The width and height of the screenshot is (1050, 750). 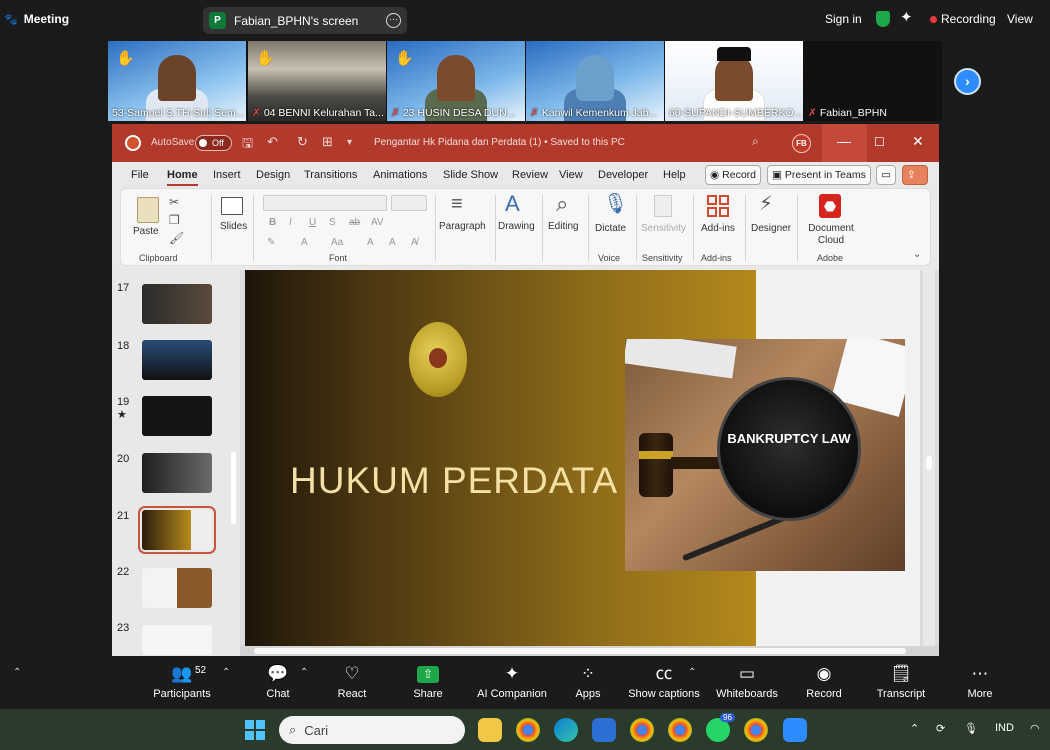 What do you see at coordinates (273, 175) in the screenshot?
I see `tab-design: Design` at bounding box center [273, 175].